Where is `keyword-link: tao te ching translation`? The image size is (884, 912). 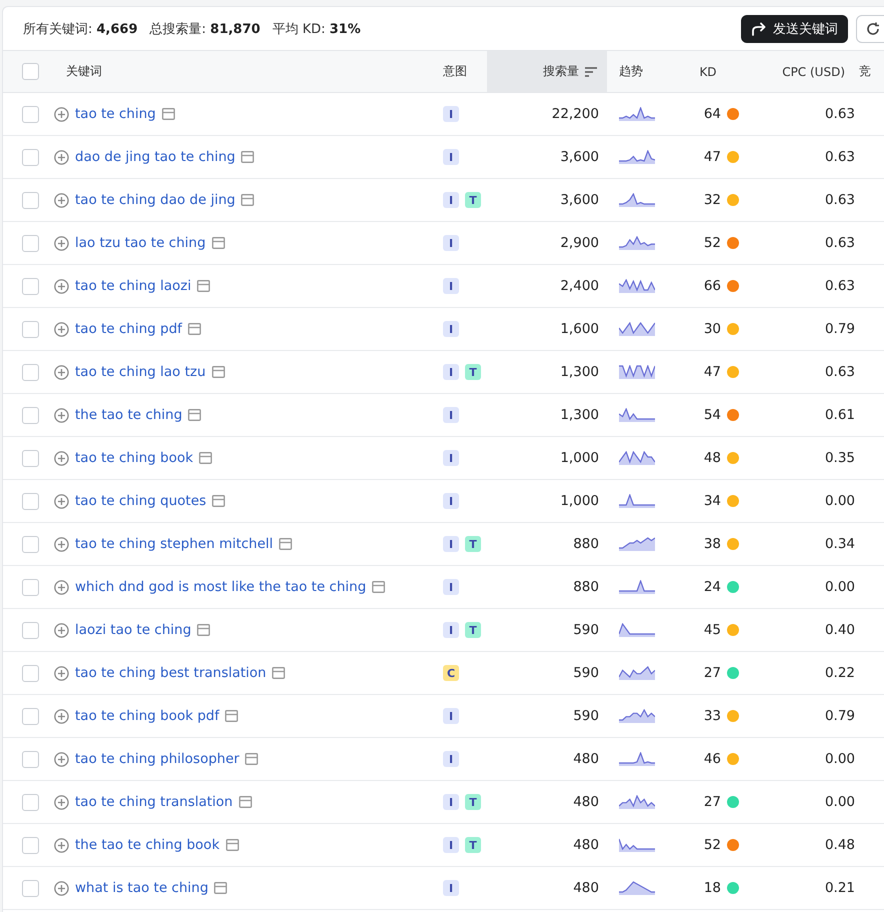
keyword-link: tao te ching translation is located at coordinates (154, 802).